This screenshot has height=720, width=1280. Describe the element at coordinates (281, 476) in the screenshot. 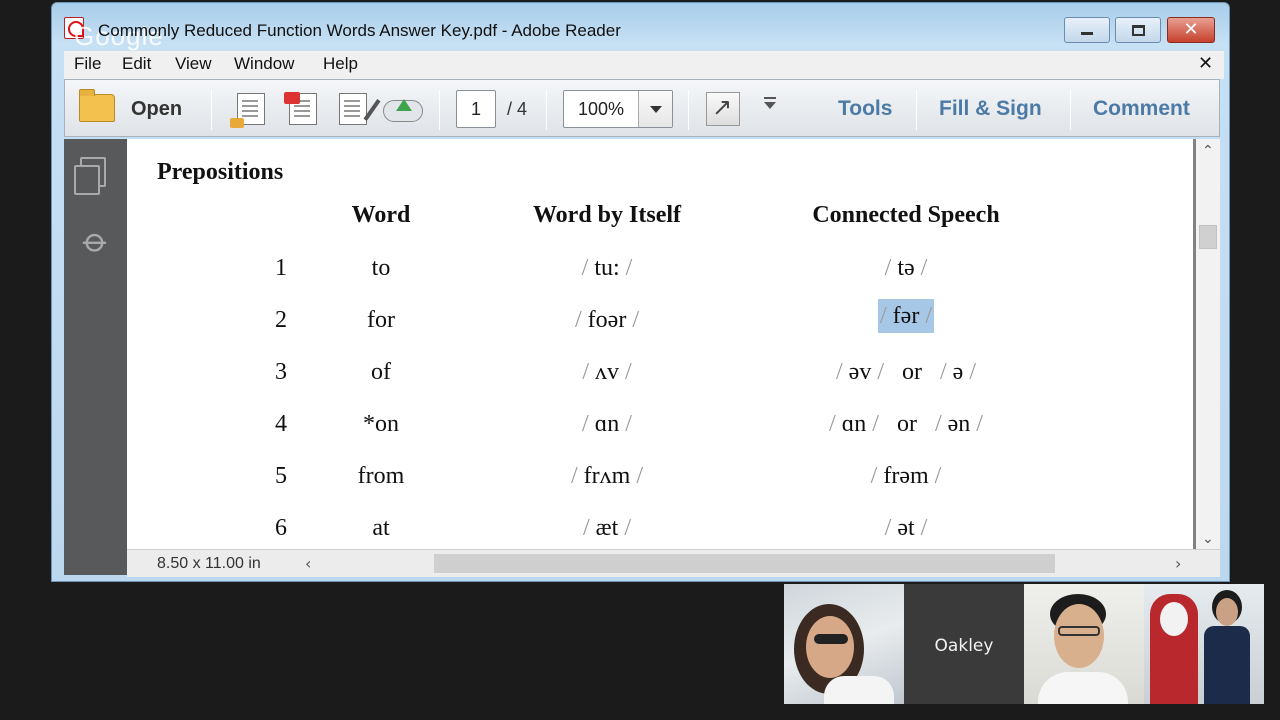

I see `row-number: 5` at that location.